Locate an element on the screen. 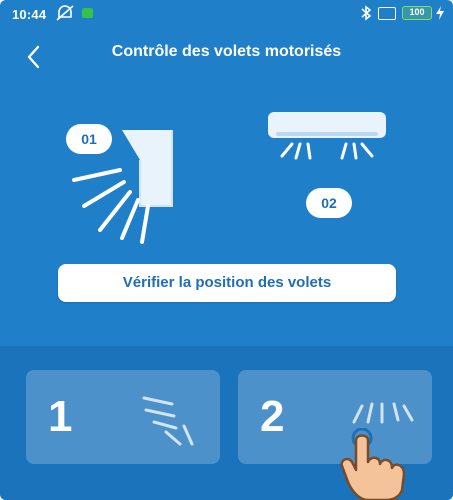  tap-hand-icon is located at coordinates (373, 464).